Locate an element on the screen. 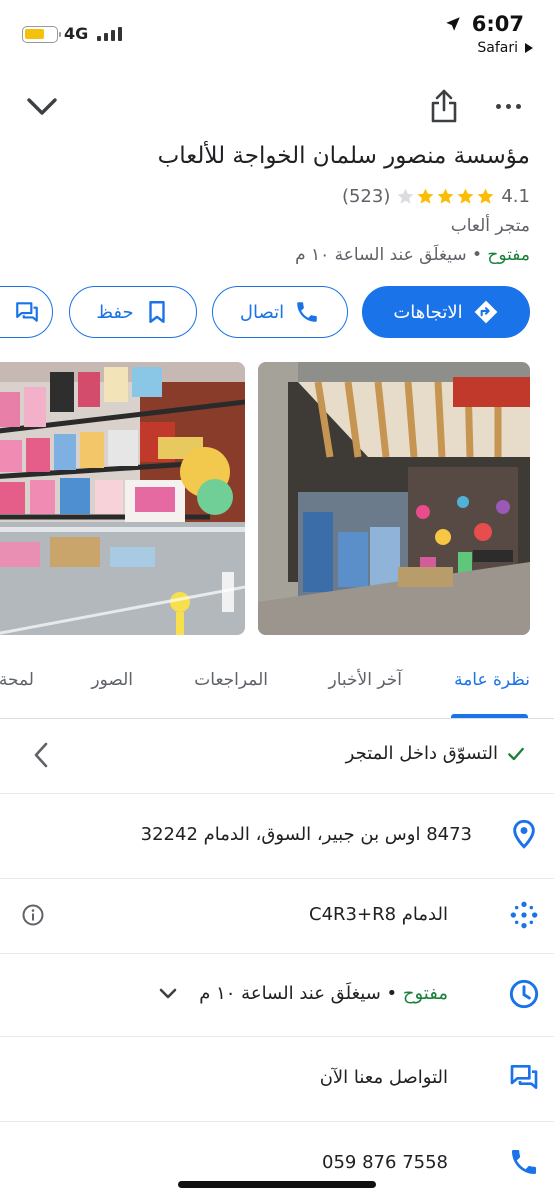  check-icon is located at coordinates (516, 754).